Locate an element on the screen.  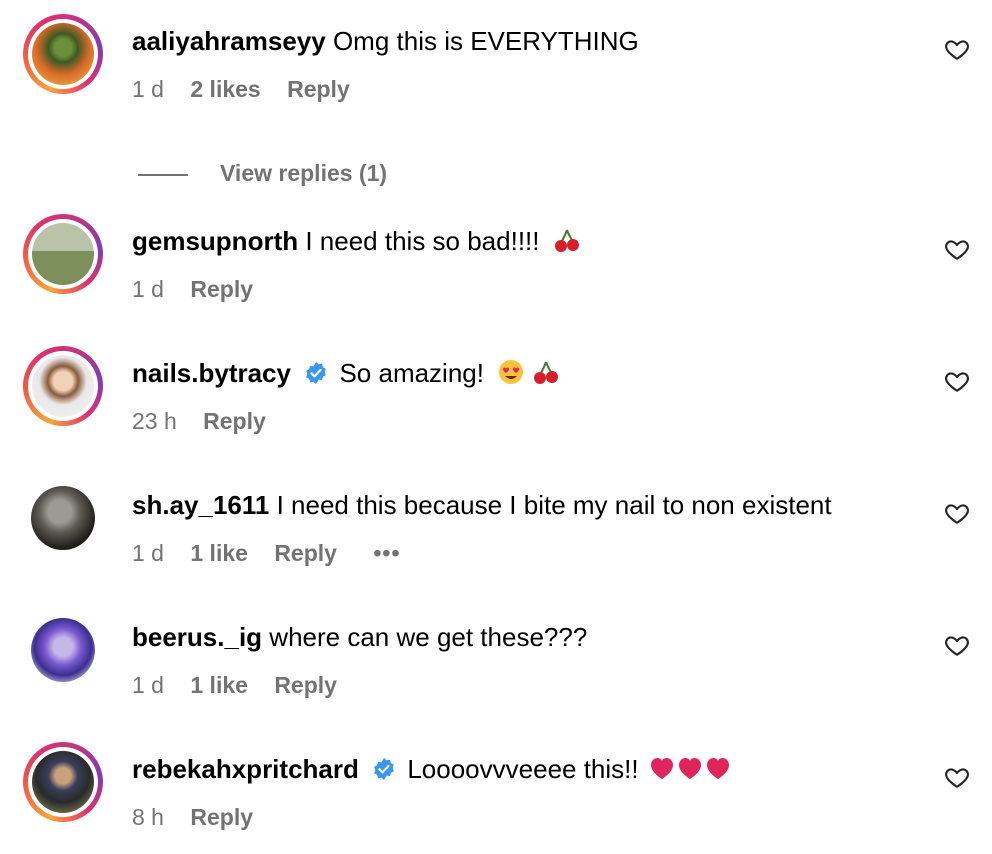
comment-text: Omg this is EVERYTHING is located at coordinates (485, 41).